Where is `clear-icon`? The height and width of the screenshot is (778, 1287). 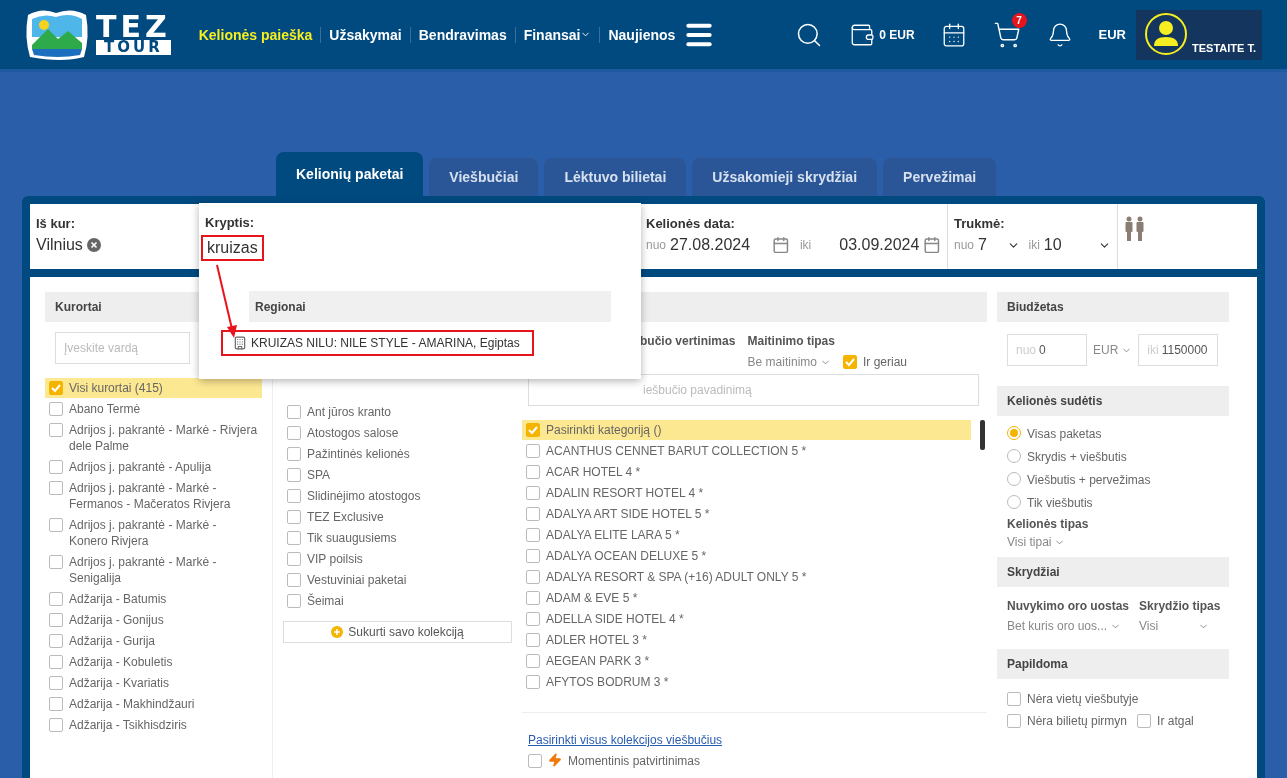 clear-icon is located at coordinates (93, 245).